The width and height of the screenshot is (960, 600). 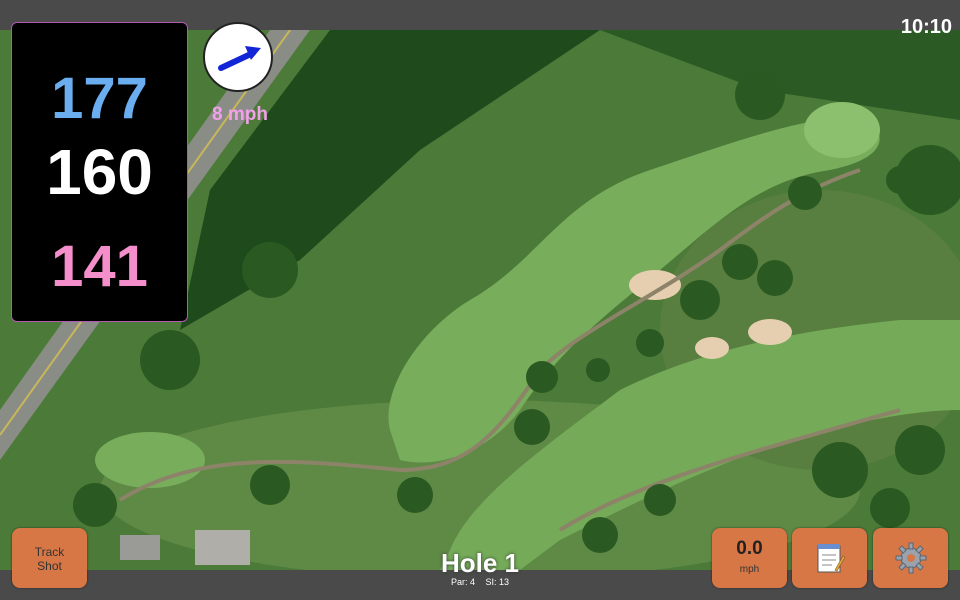 I want to click on stroke-index-label: SI: 13, so click(x=497, y=582).